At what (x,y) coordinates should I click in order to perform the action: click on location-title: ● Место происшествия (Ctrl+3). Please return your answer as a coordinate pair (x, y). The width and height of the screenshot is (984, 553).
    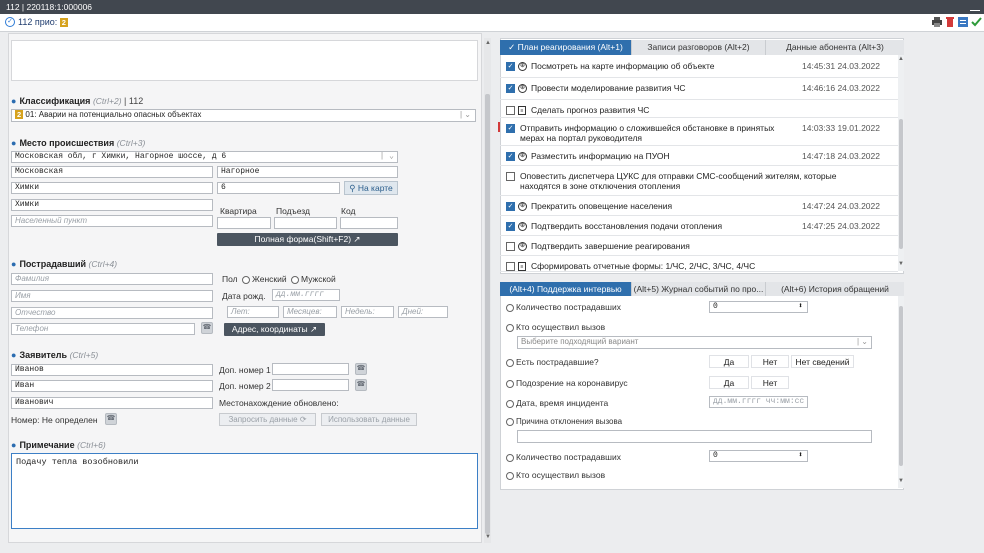
    Looking at the image, I should click on (78, 143).